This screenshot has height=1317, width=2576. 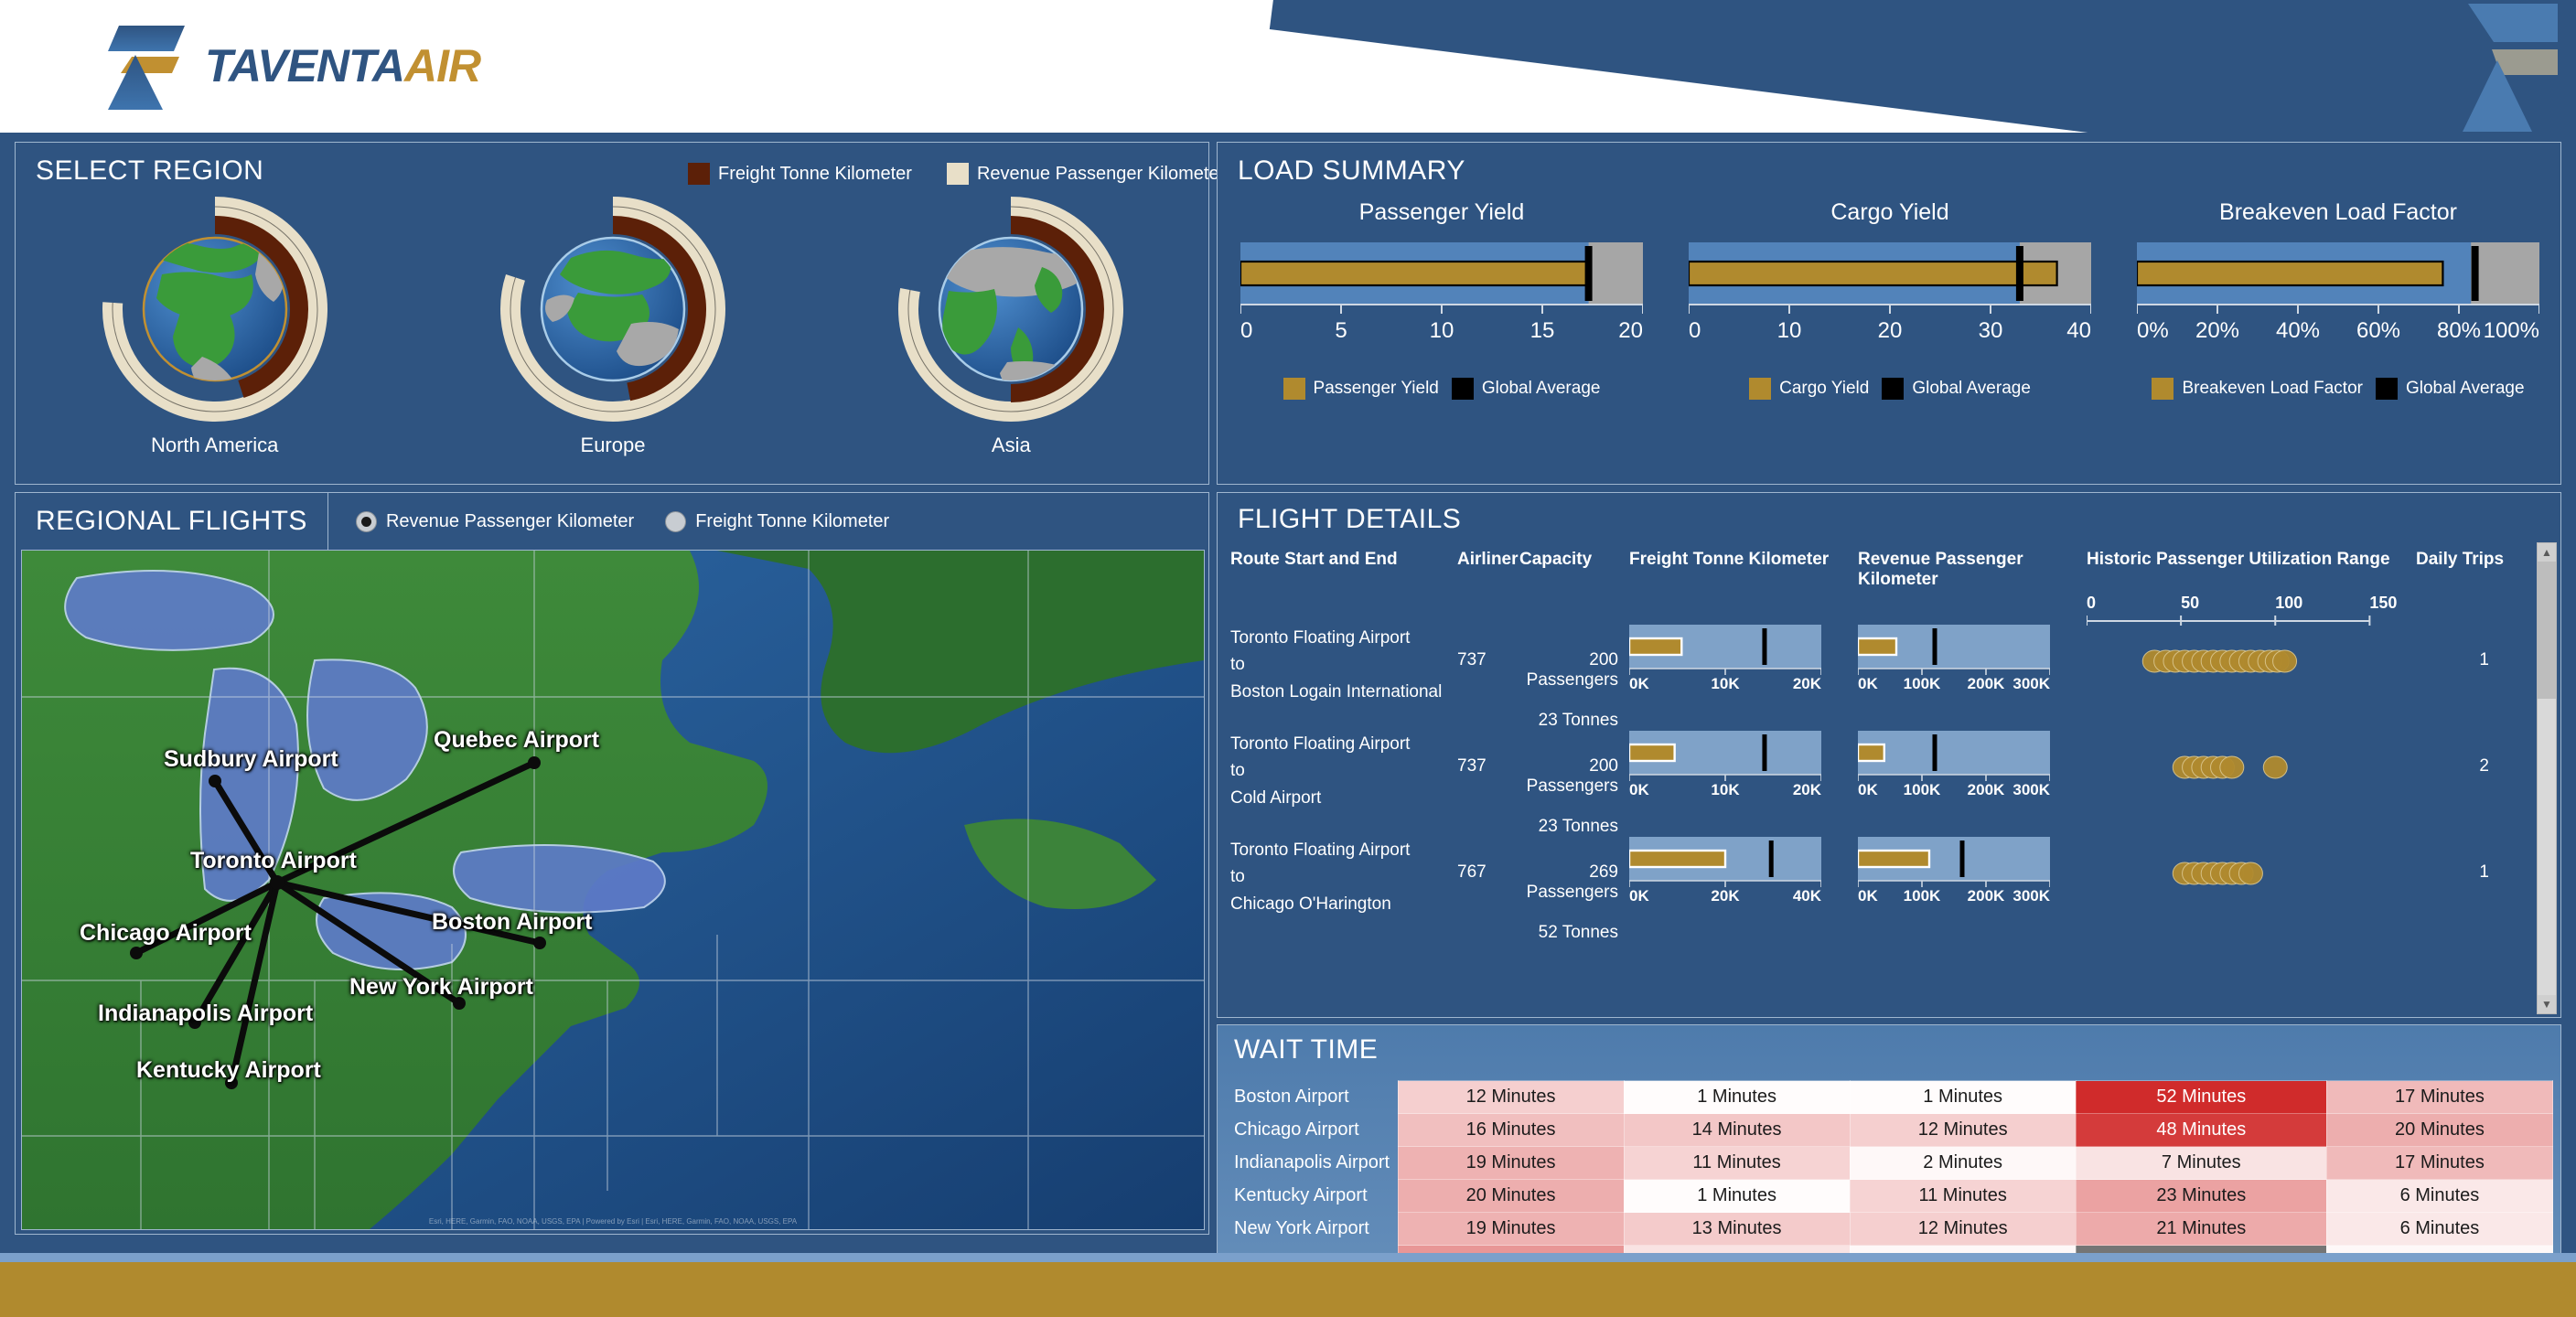 I want to click on rpk-cell: 0K 100K 200K 300K, so click(x=1972, y=784).